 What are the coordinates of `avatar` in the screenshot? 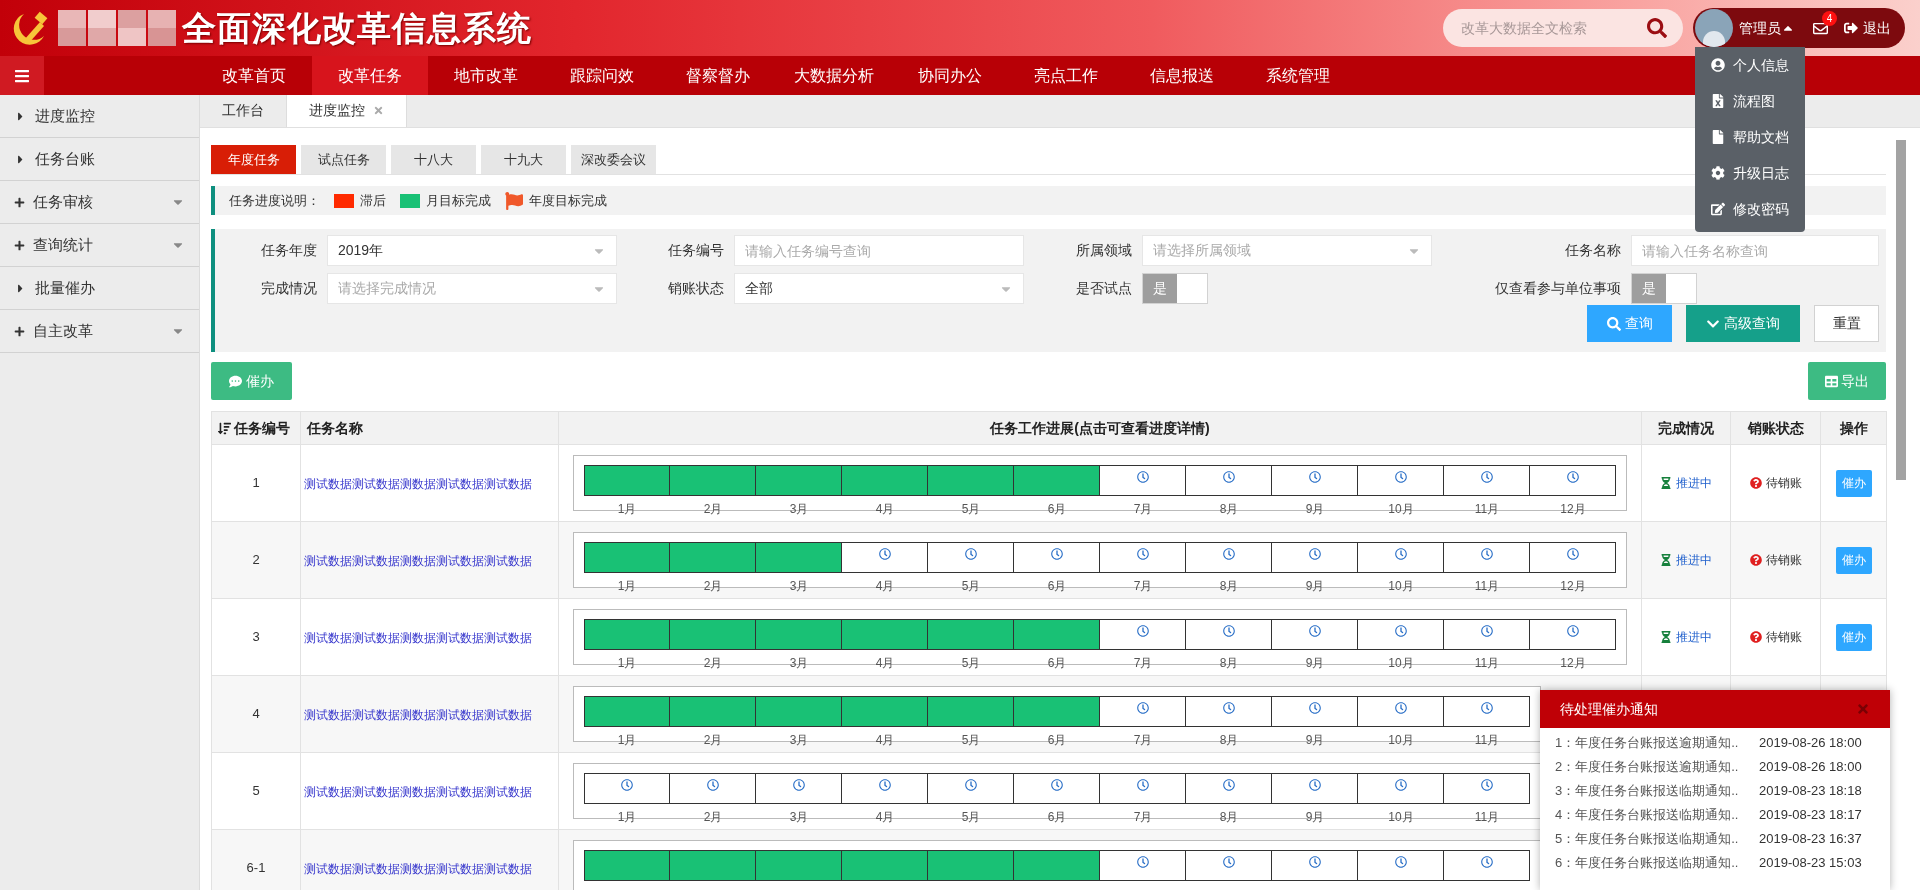 It's located at (1714, 28).